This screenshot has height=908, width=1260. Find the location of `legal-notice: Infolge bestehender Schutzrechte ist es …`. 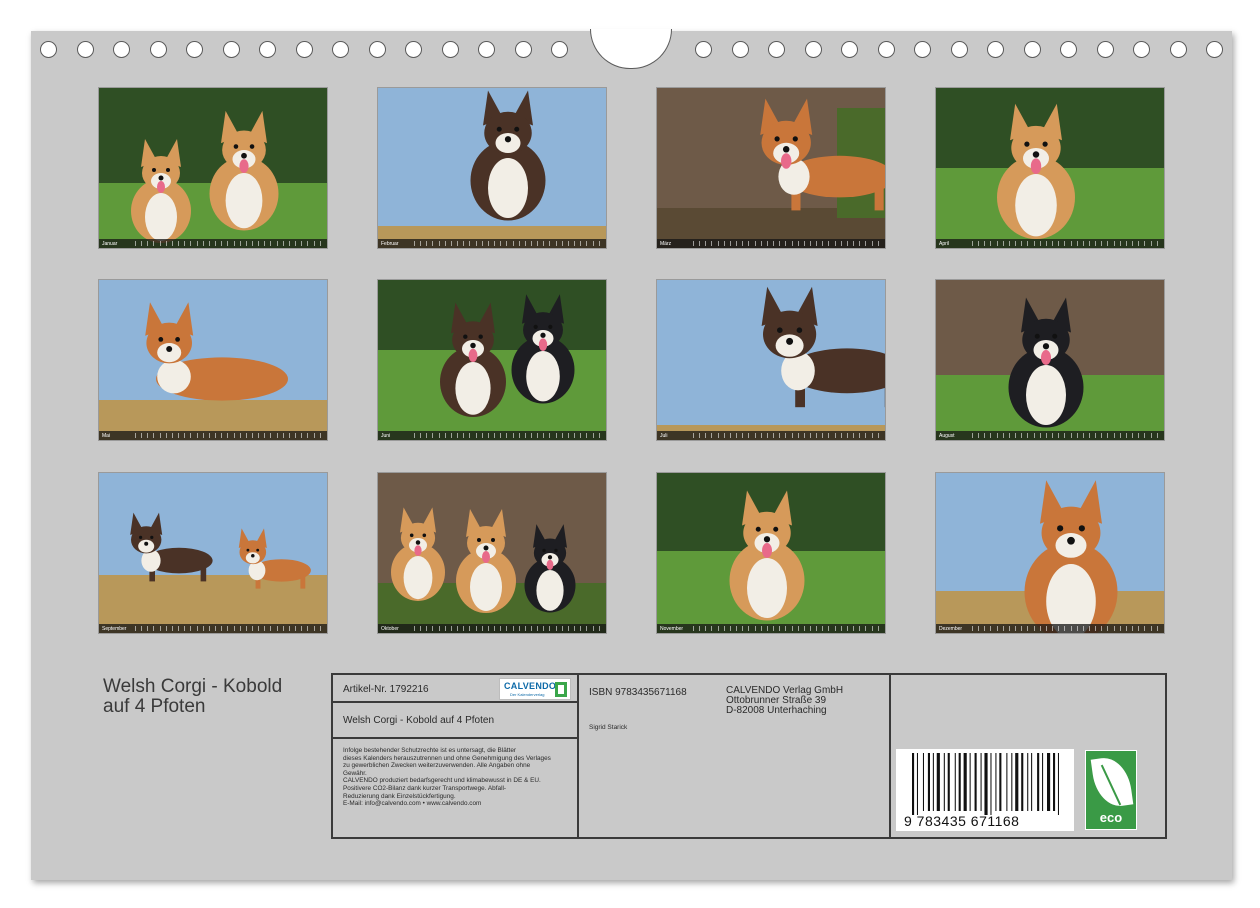

legal-notice: Infolge bestehender Schutzrechte ist es … is located at coordinates (459, 777).